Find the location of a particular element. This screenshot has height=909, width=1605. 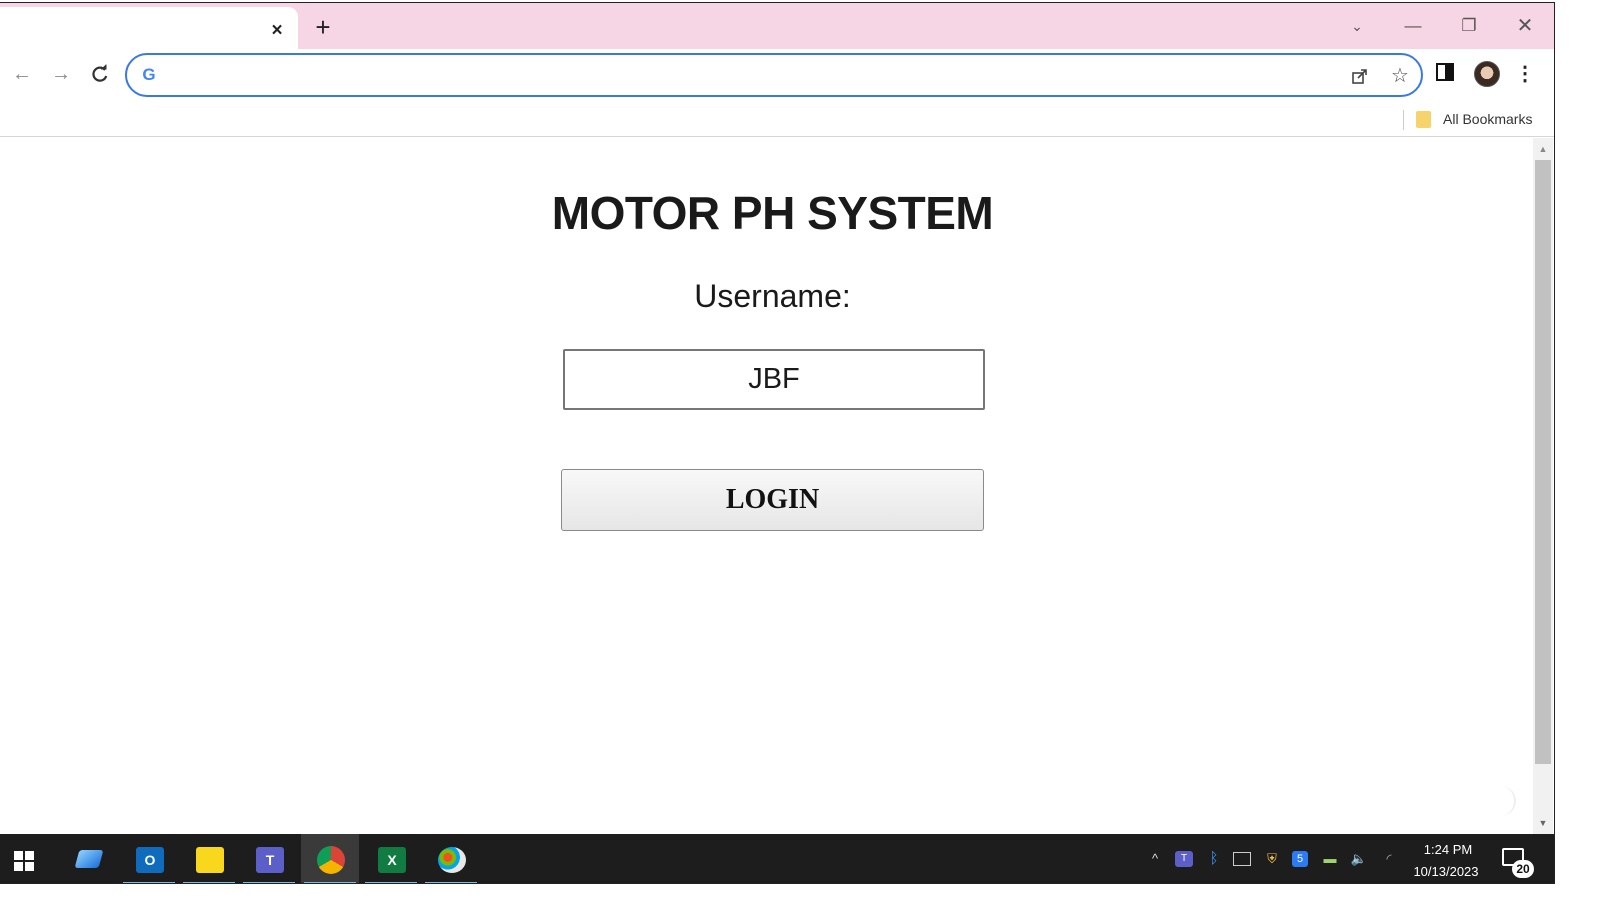

reload-svg is located at coordinates (100, 73).